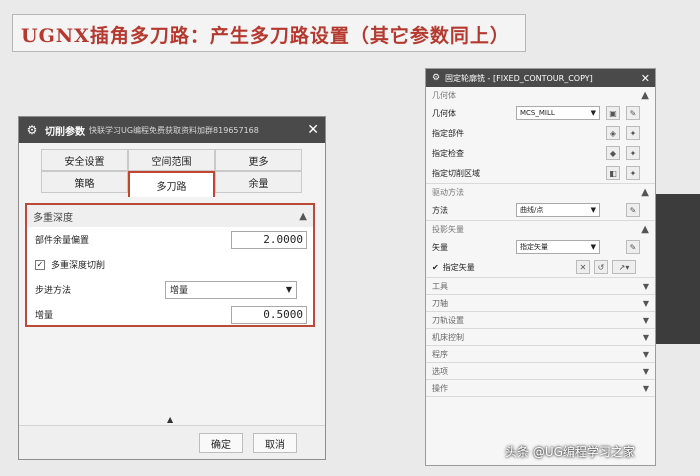  I want to click on vector-row: 矢量 指定矢量 ▼ ✎, so click(540, 247).